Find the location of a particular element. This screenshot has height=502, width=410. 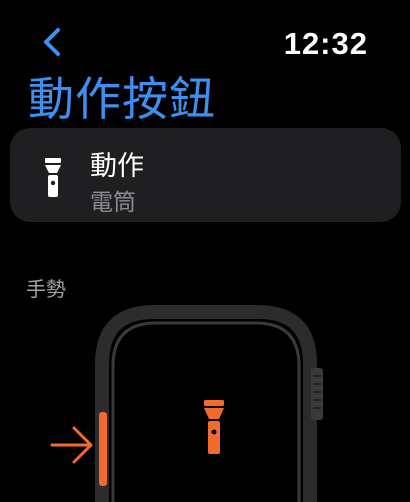

chevron-left-icon is located at coordinates (52, 42).